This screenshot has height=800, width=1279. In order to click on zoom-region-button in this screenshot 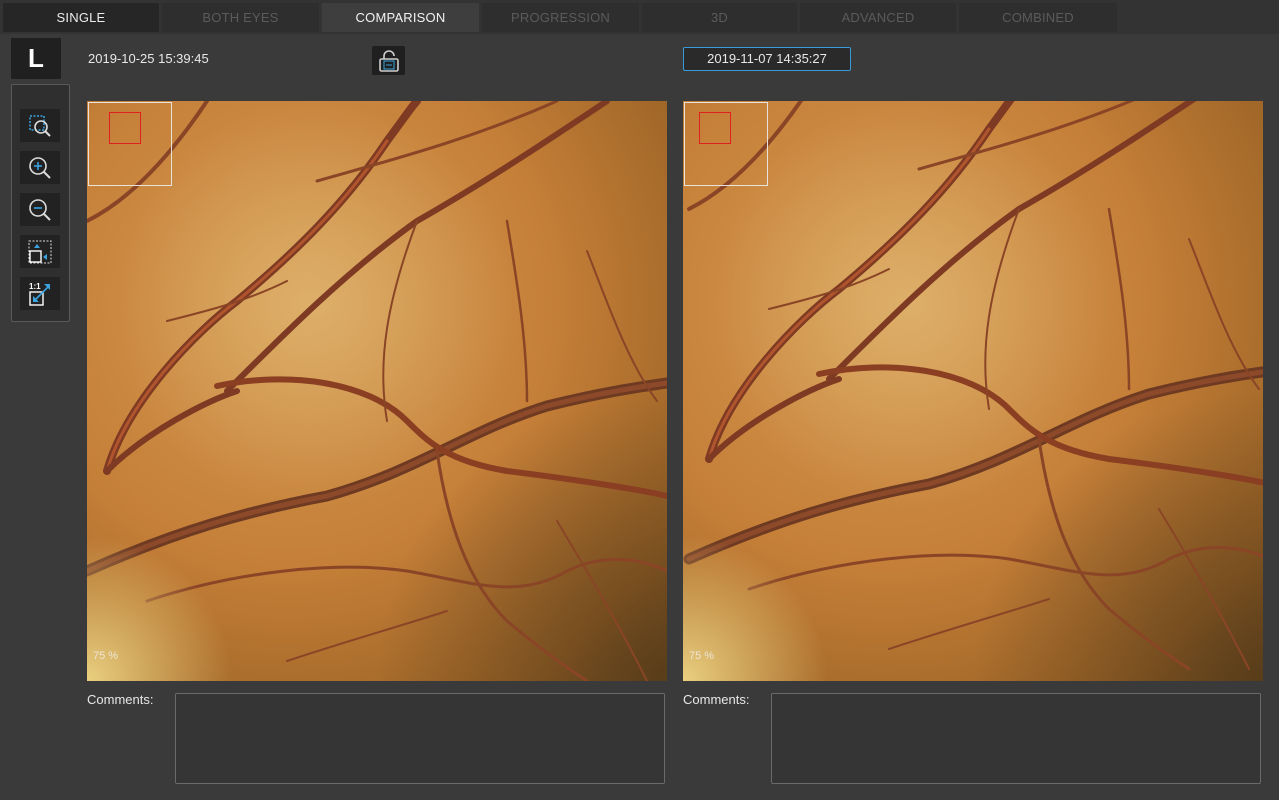, I will do `click(40, 125)`.